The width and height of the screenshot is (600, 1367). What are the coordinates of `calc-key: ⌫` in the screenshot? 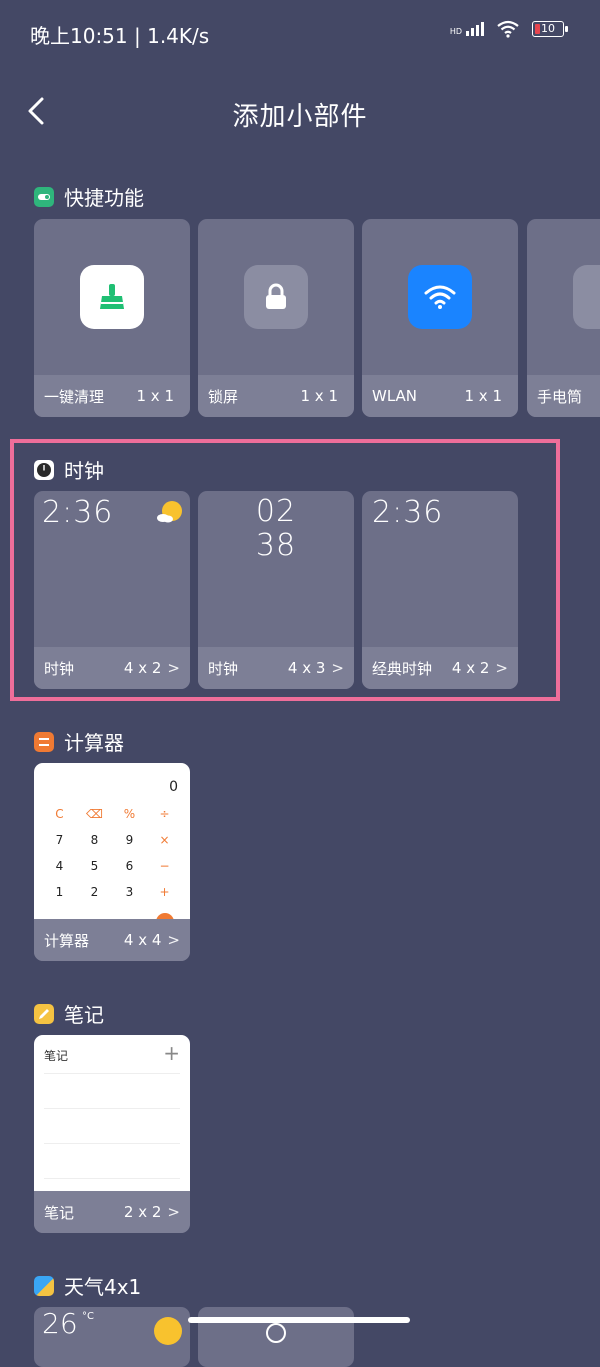 It's located at (94, 814).